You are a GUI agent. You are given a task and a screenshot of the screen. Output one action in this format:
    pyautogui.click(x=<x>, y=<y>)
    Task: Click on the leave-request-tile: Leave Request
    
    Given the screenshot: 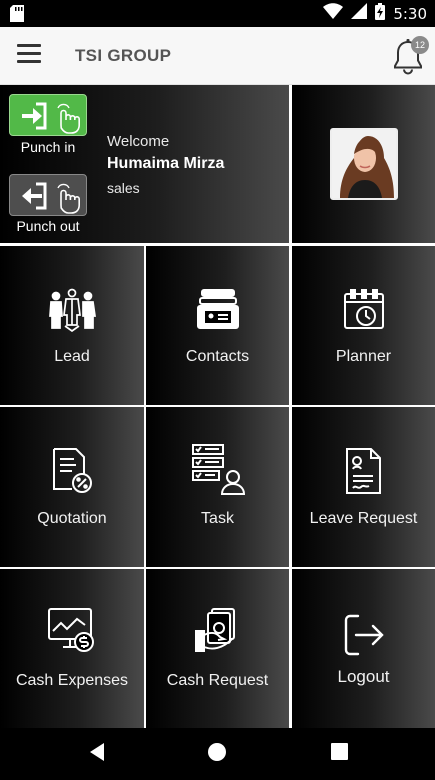 What is the action you would take?
    pyautogui.click(x=363, y=487)
    